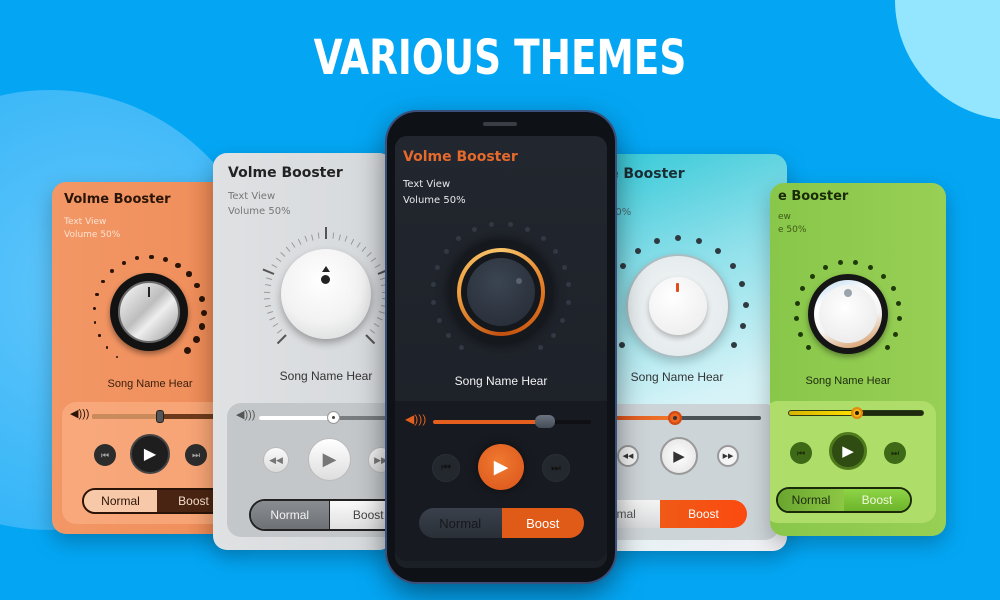 The width and height of the screenshot is (1000, 600). I want to click on volume-label: e 50%, so click(792, 230).